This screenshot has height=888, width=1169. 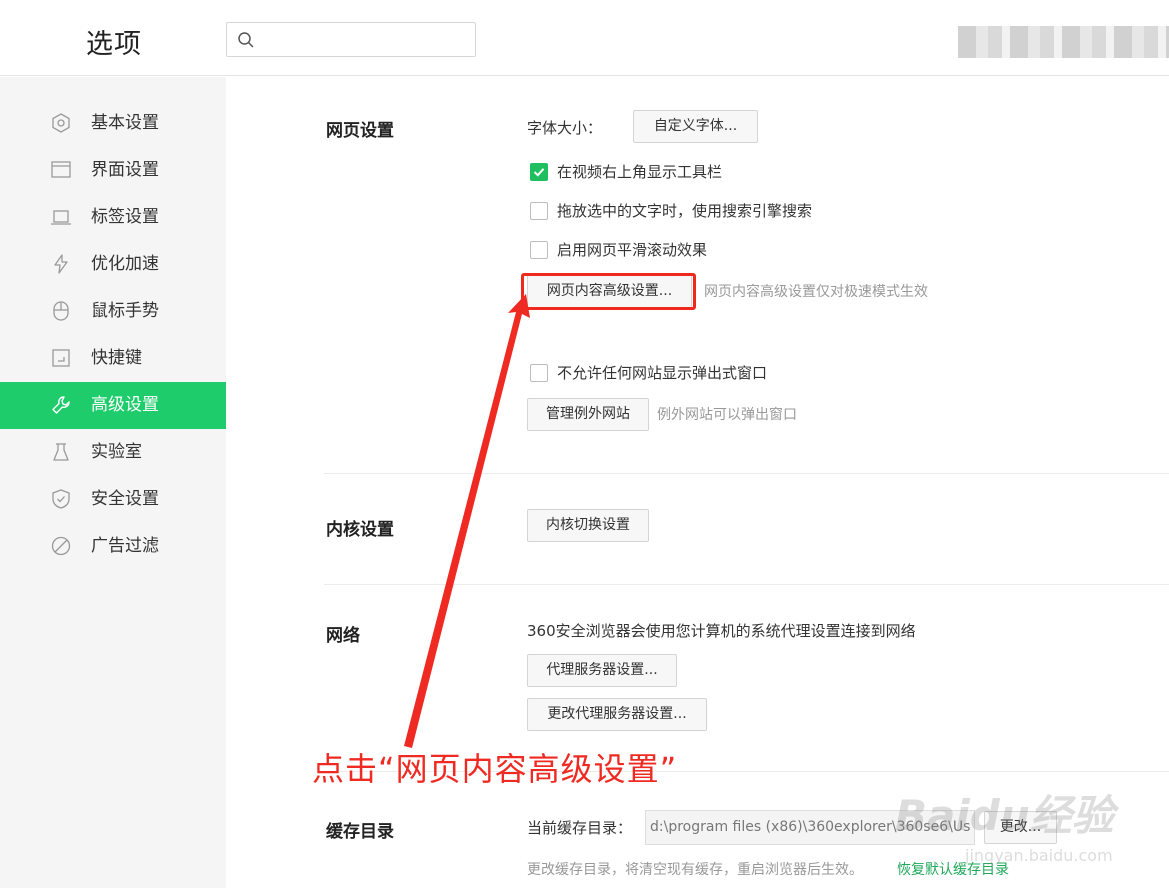 I want to click on sidebar-item-label: 安全设置, so click(x=125, y=499).